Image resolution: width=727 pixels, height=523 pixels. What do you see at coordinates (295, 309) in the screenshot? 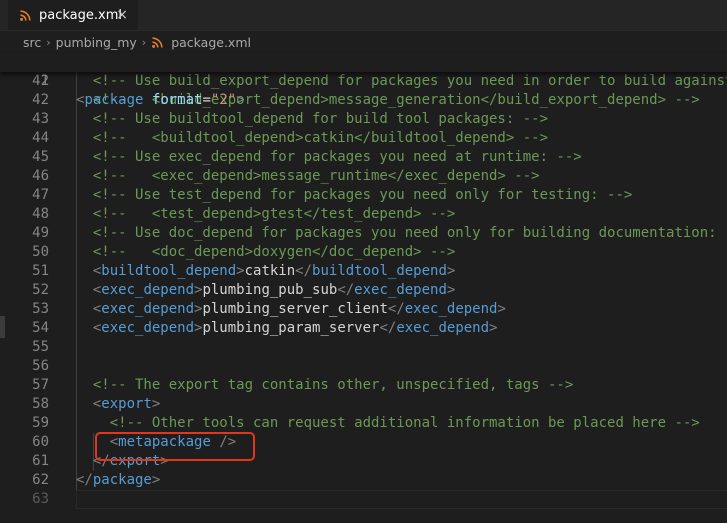
I see `code-token: plumbing_server_client` at bounding box center [295, 309].